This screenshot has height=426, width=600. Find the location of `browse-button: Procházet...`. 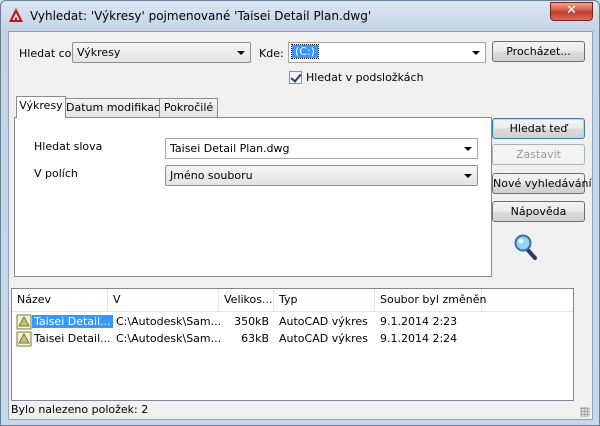

browse-button: Procházet... is located at coordinates (538, 51).